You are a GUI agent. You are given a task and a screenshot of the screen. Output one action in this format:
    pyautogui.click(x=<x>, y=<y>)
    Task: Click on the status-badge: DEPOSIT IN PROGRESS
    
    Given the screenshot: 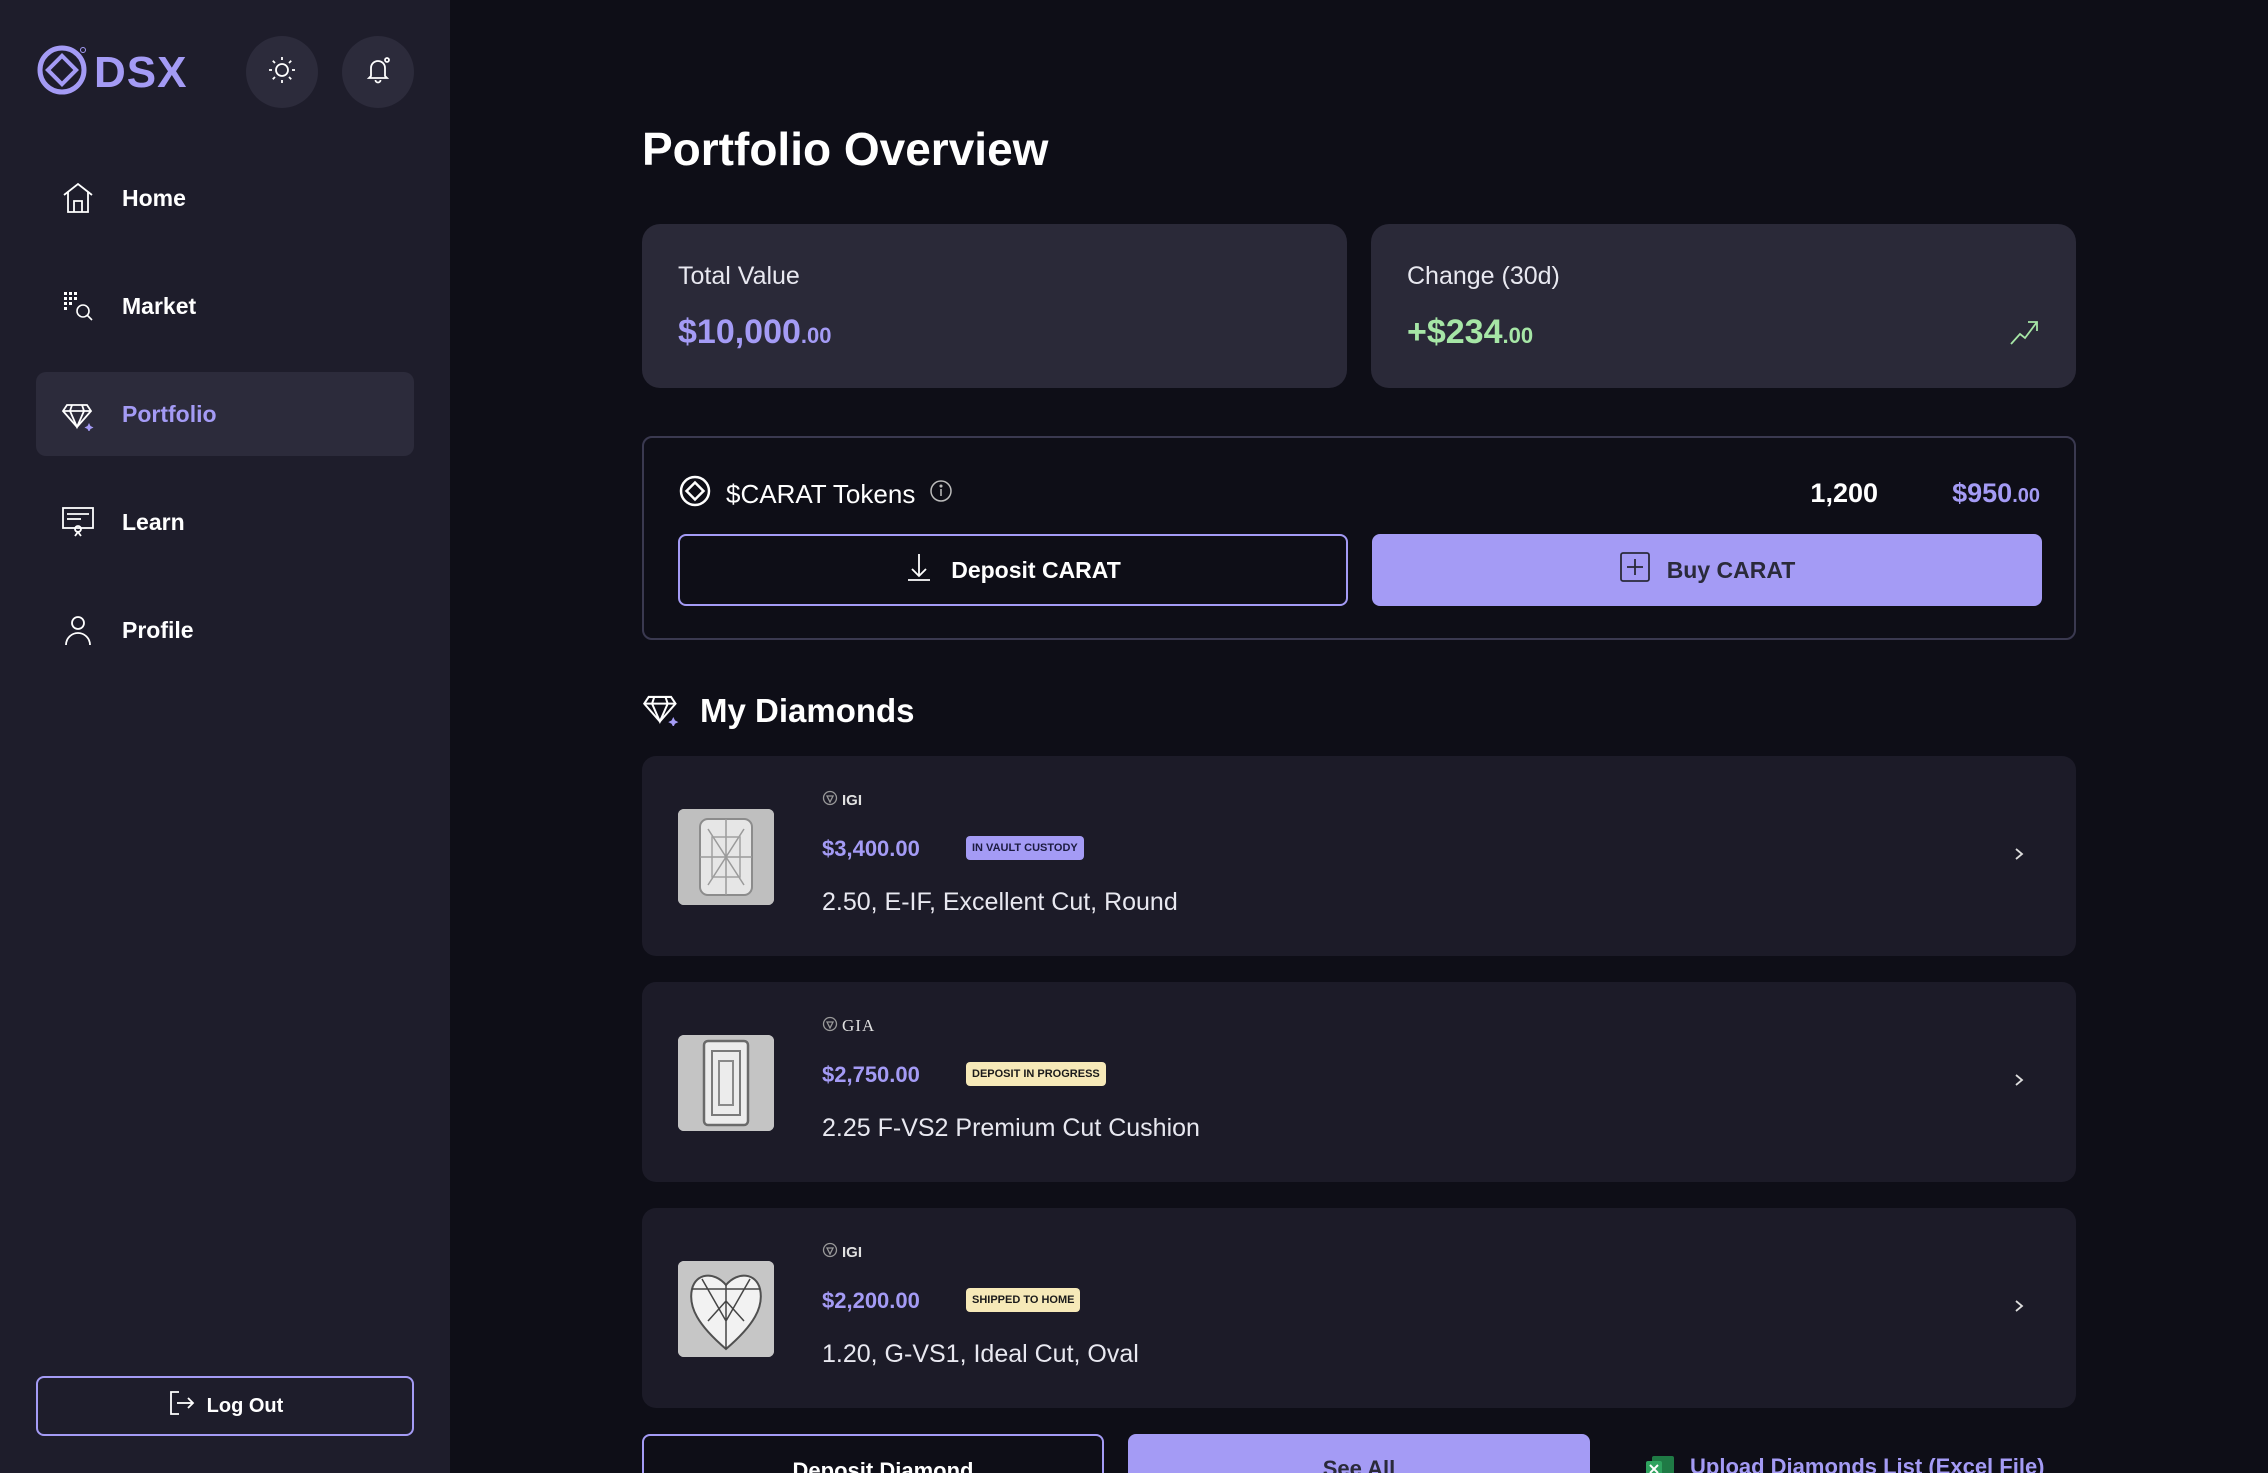 What is the action you would take?
    pyautogui.click(x=1036, y=1074)
    